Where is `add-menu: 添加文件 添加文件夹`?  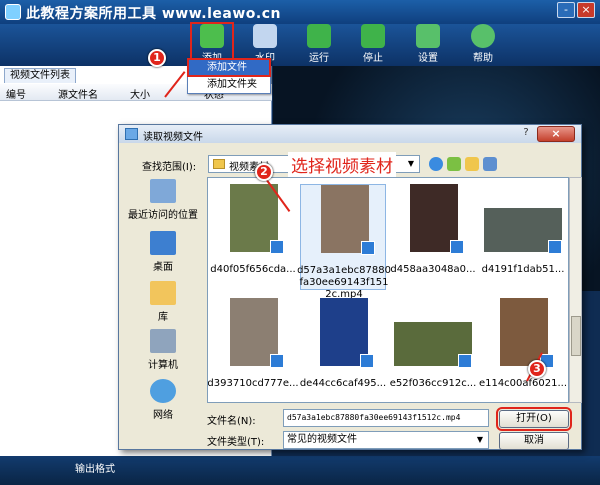 add-menu: 添加文件 添加文件夹 is located at coordinates (229, 76).